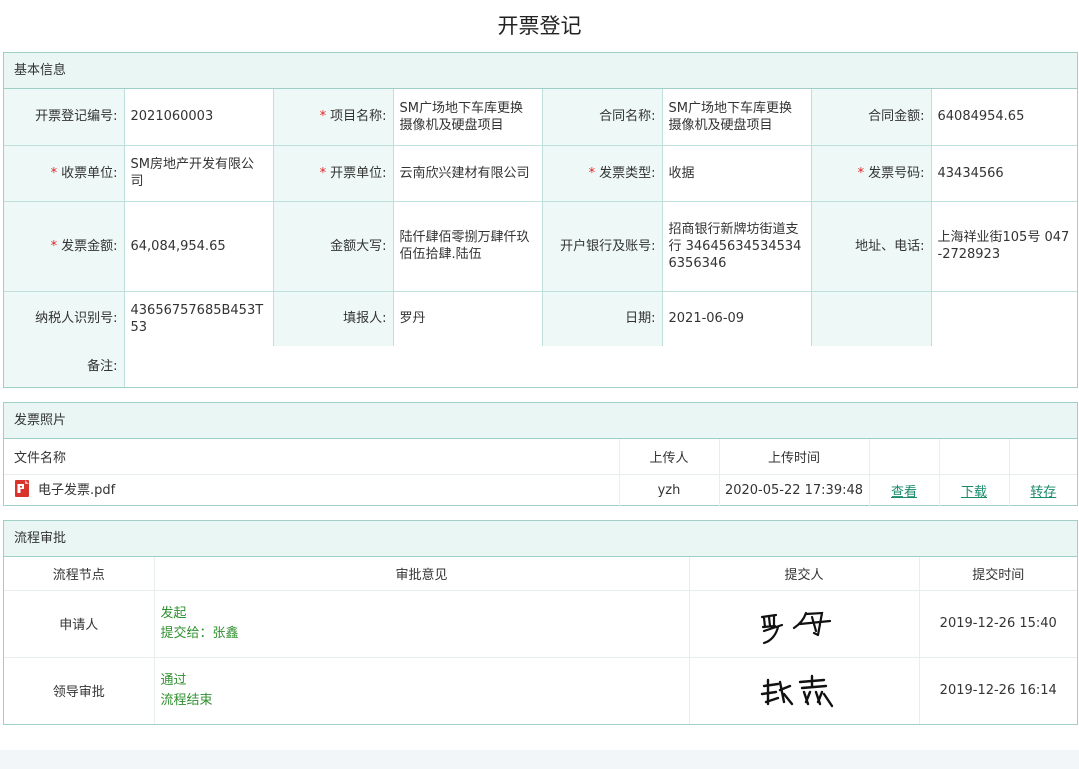 The width and height of the screenshot is (1079, 769). What do you see at coordinates (199, 318) in the screenshot?
I see `field-value: 43656757685B453T53` at bounding box center [199, 318].